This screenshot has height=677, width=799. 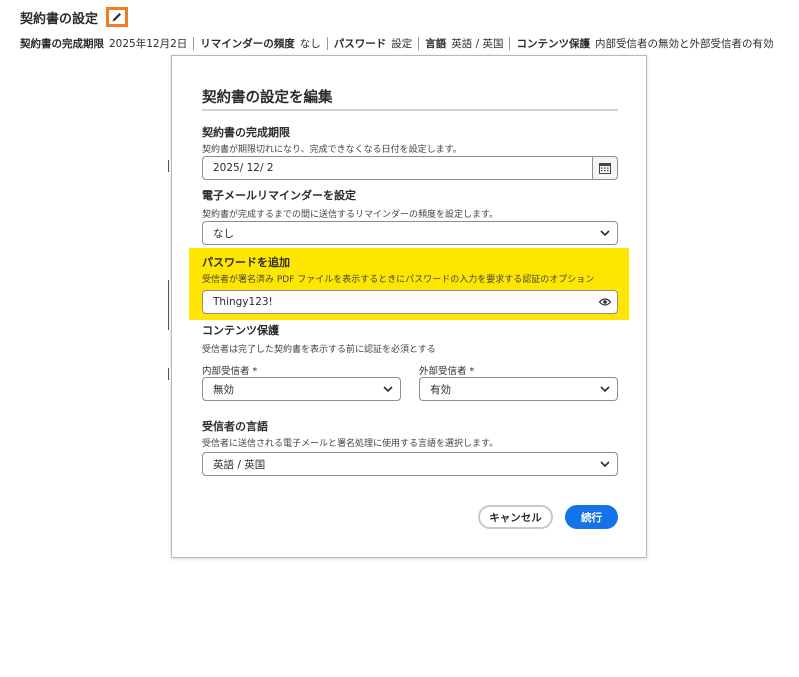 I want to click on language-description: 受信者に送信される電子メールと署名処理に使用する言語を選択します。, so click(x=350, y=444).